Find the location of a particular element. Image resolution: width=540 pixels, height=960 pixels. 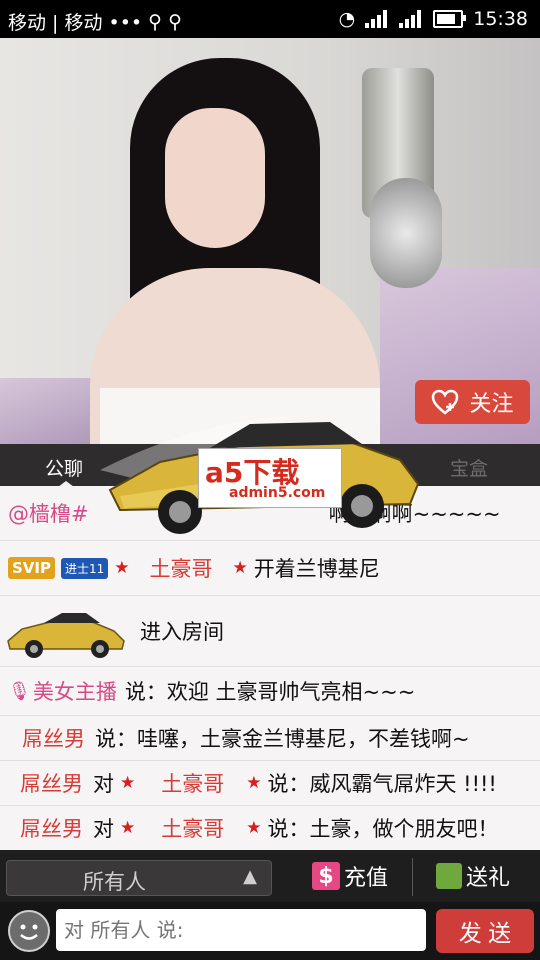

send-button: 发 送 is located at coordinates (485, 931).